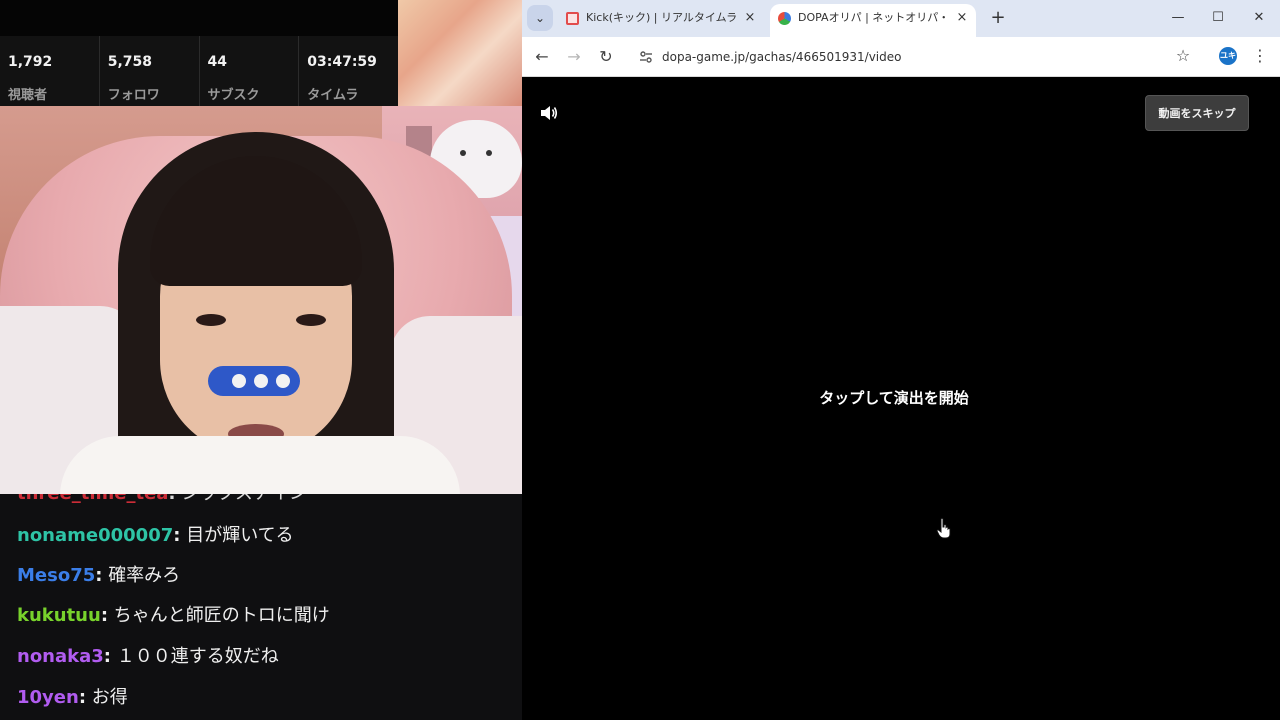 This screenshot has height=720, width=1280. I want to click on chat-text: 確率みろ, so click(144, 575).